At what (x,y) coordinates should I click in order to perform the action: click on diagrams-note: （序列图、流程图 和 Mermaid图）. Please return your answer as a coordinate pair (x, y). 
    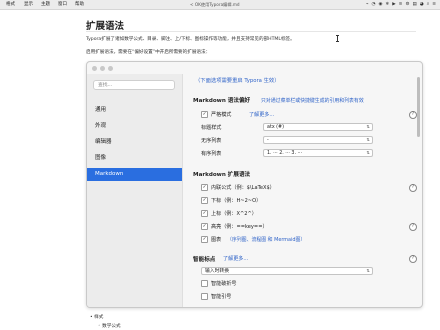
    Looking at the image, I should click on (266, 240).